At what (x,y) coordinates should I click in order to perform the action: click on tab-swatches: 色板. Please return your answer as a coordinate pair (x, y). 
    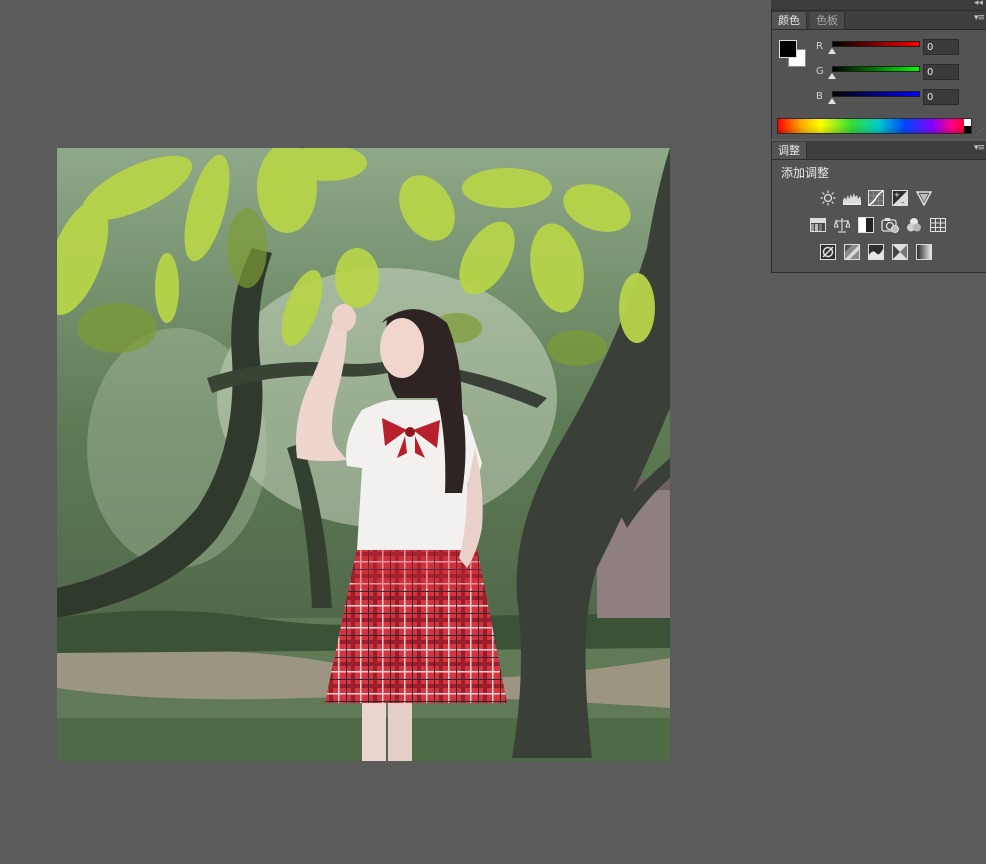
    Looking at the image, I should click on (827, 20).